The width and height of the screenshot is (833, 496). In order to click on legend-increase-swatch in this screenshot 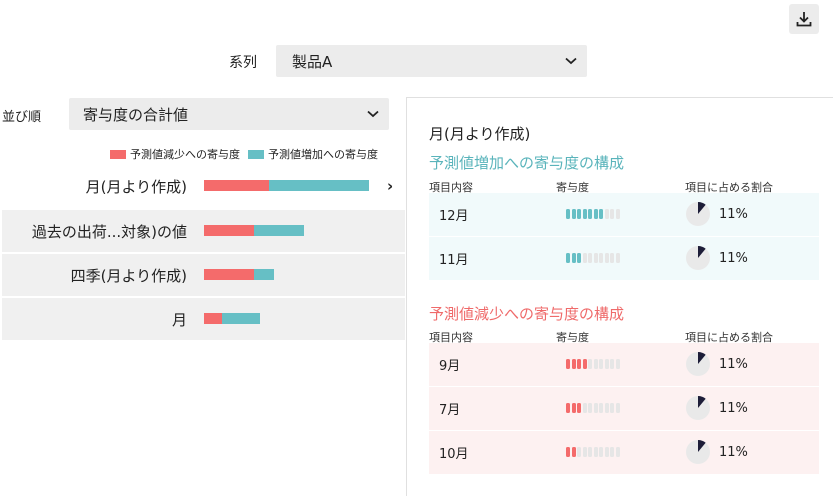, I will do `click(256, 154)`.